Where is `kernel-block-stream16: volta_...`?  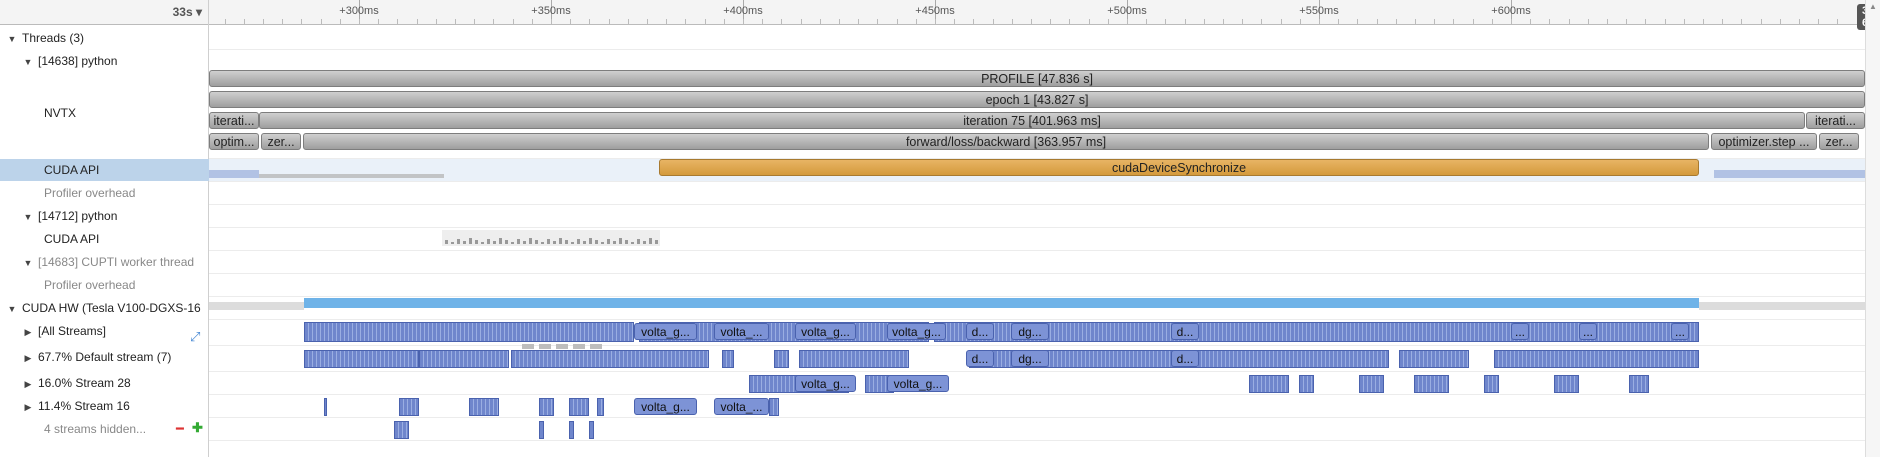
kernel-block-stream16: volta_... is located at coordinates (741, 406).